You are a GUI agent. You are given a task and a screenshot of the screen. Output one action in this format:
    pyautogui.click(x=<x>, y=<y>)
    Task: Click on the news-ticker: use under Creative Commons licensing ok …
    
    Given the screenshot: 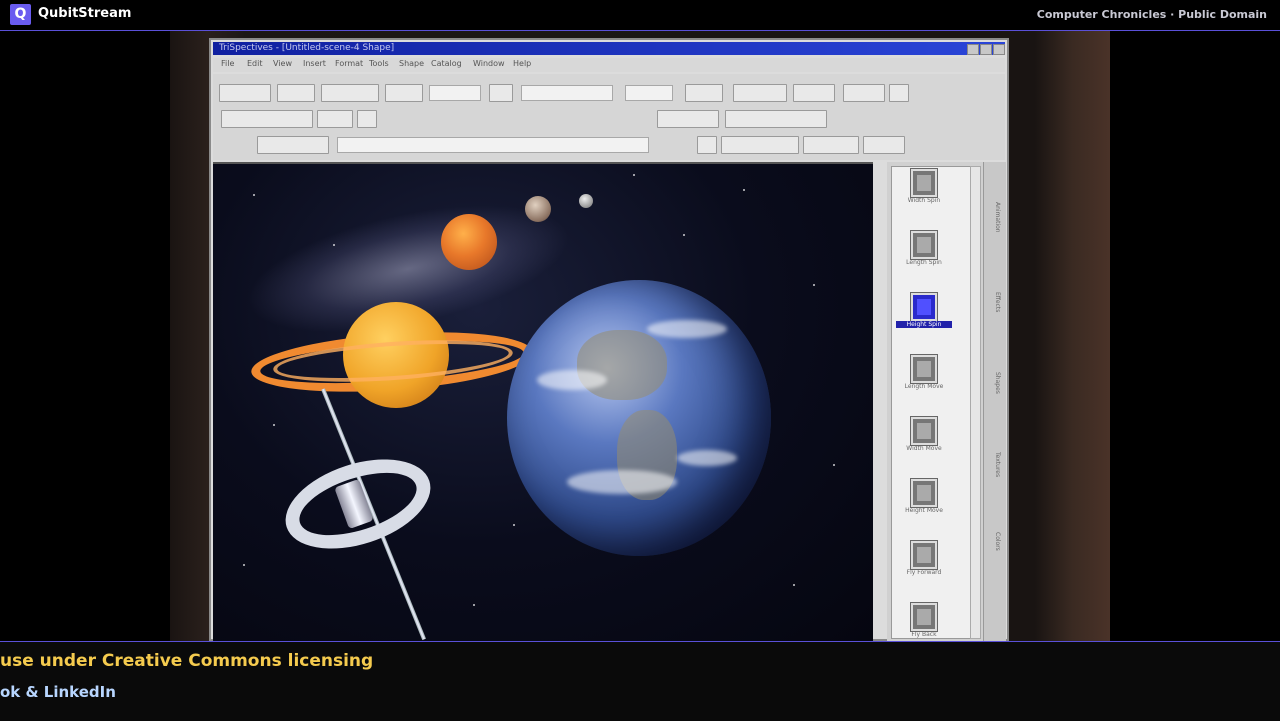 What is the action you would take?
    pyautogui.click(x=640, y=681)
    